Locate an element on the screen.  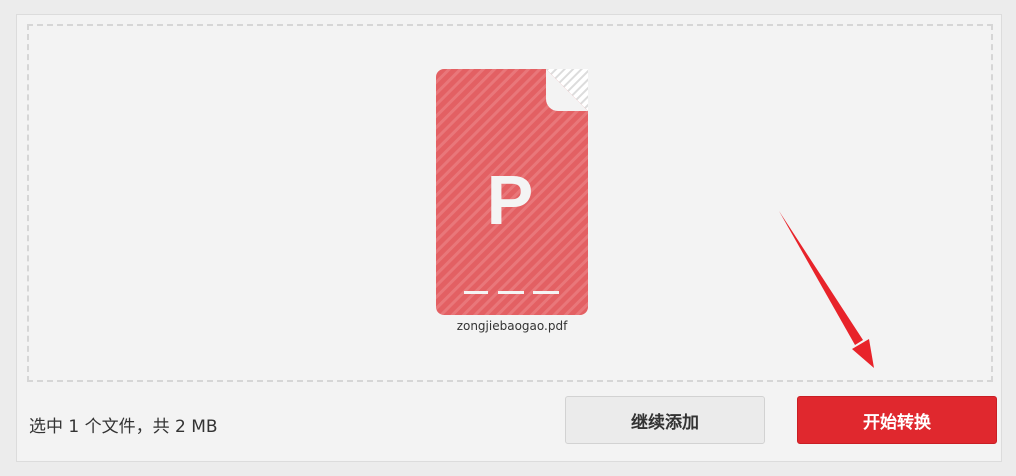
file-card: P zongjiebaogao.pdf is located at coordinates (512, 204).